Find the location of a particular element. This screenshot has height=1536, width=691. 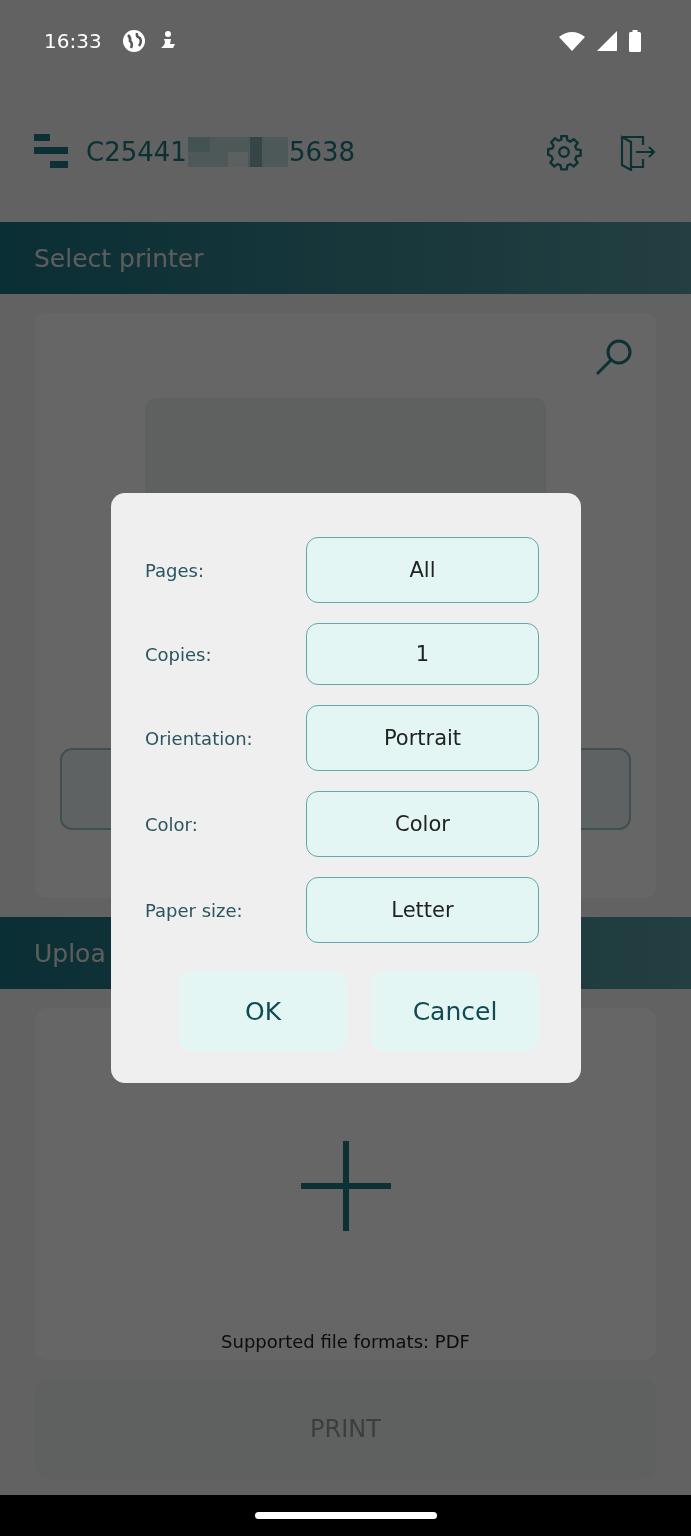

cancel-button: Cancel is located at coordinates (455, 1011).